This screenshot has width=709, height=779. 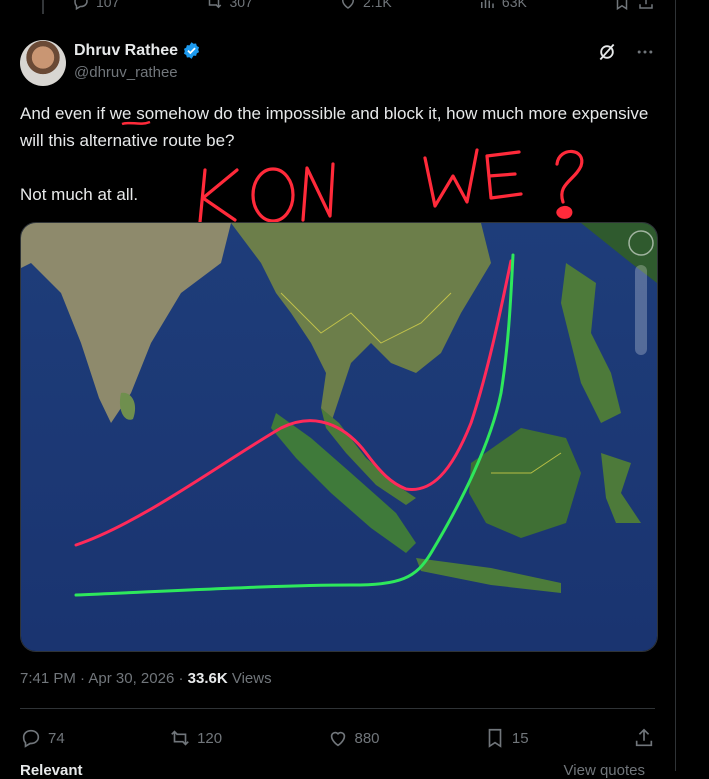 I want to click on author-handle: @dhruv_rathee, so click(x=126, y=72).